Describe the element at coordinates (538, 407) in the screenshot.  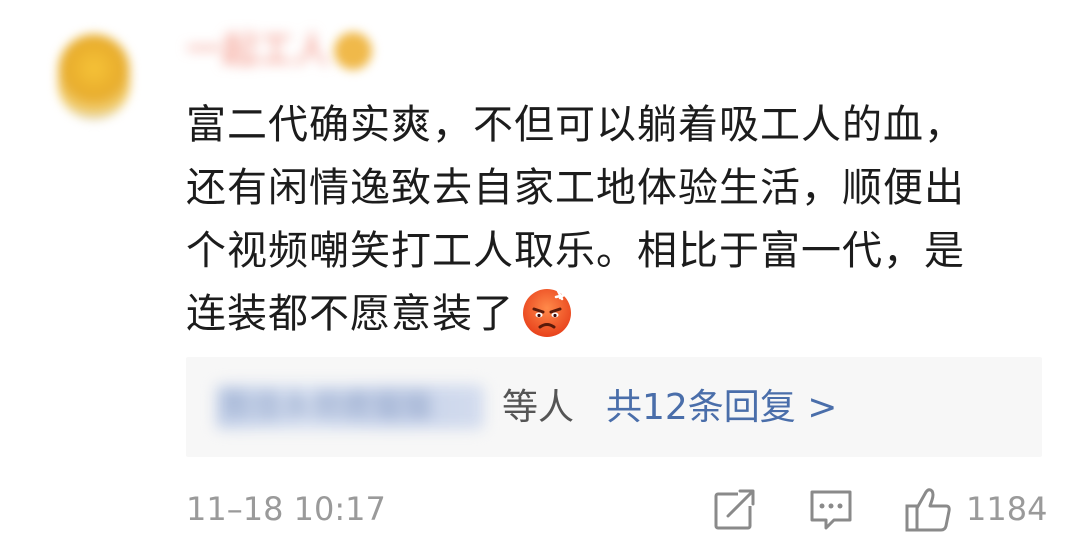
I see `reply-others-label: 等人` at that location.